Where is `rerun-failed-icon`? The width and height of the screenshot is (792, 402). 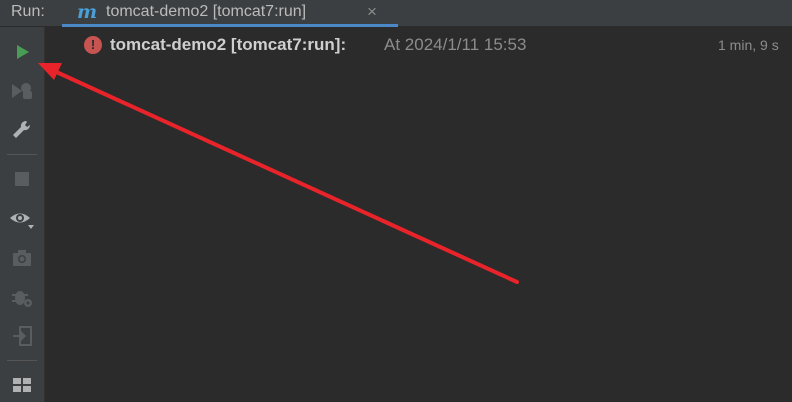
rerun-failed-icon is located at coordinates (22, 91).